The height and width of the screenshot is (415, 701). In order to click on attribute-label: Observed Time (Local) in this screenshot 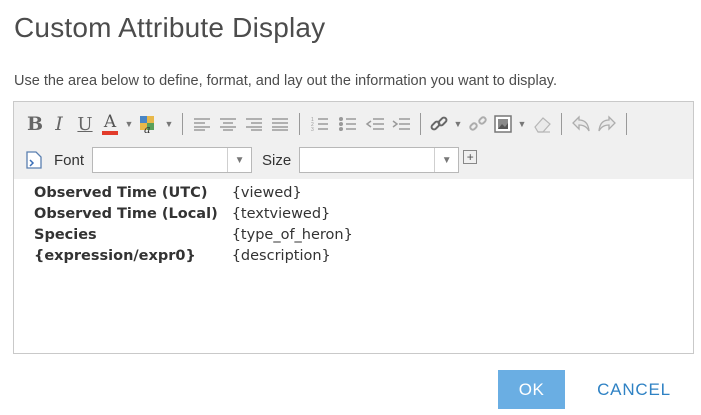, I will do `click(126, 213)`.